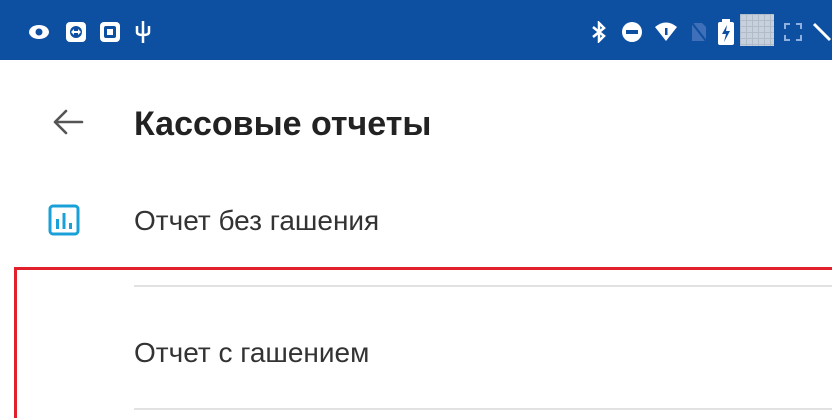  Describe the element at coordinates (252, 352) in the screenshot. I see `menu-item-label: Отчет с гашением` at that location.